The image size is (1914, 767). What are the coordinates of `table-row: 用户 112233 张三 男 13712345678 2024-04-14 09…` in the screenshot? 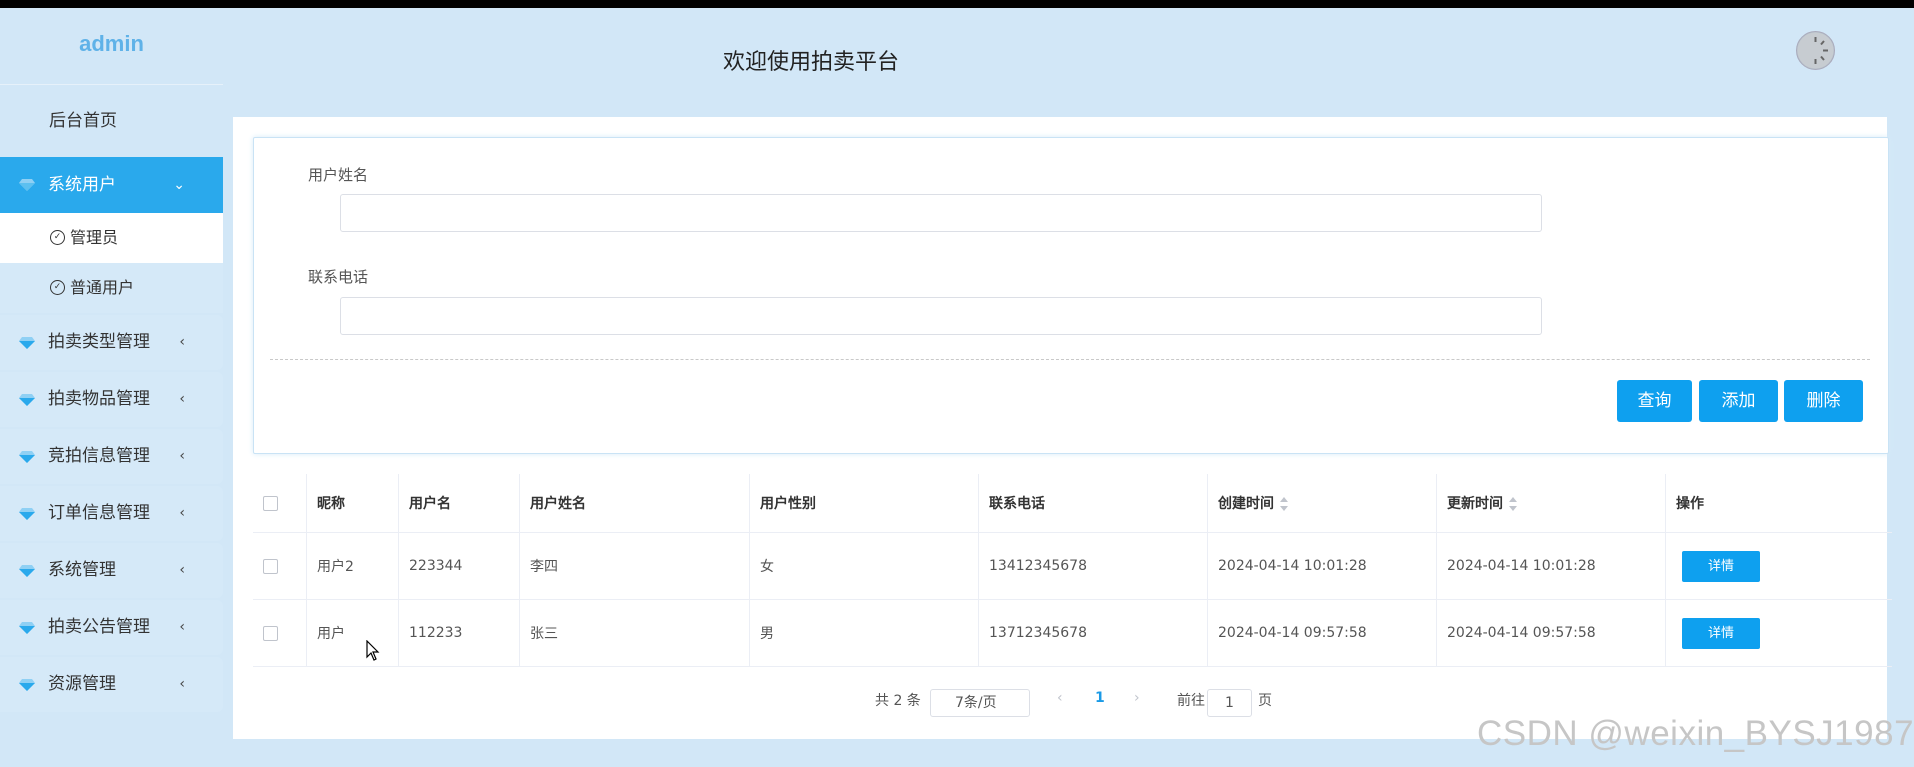 It's located at (1072, 633).